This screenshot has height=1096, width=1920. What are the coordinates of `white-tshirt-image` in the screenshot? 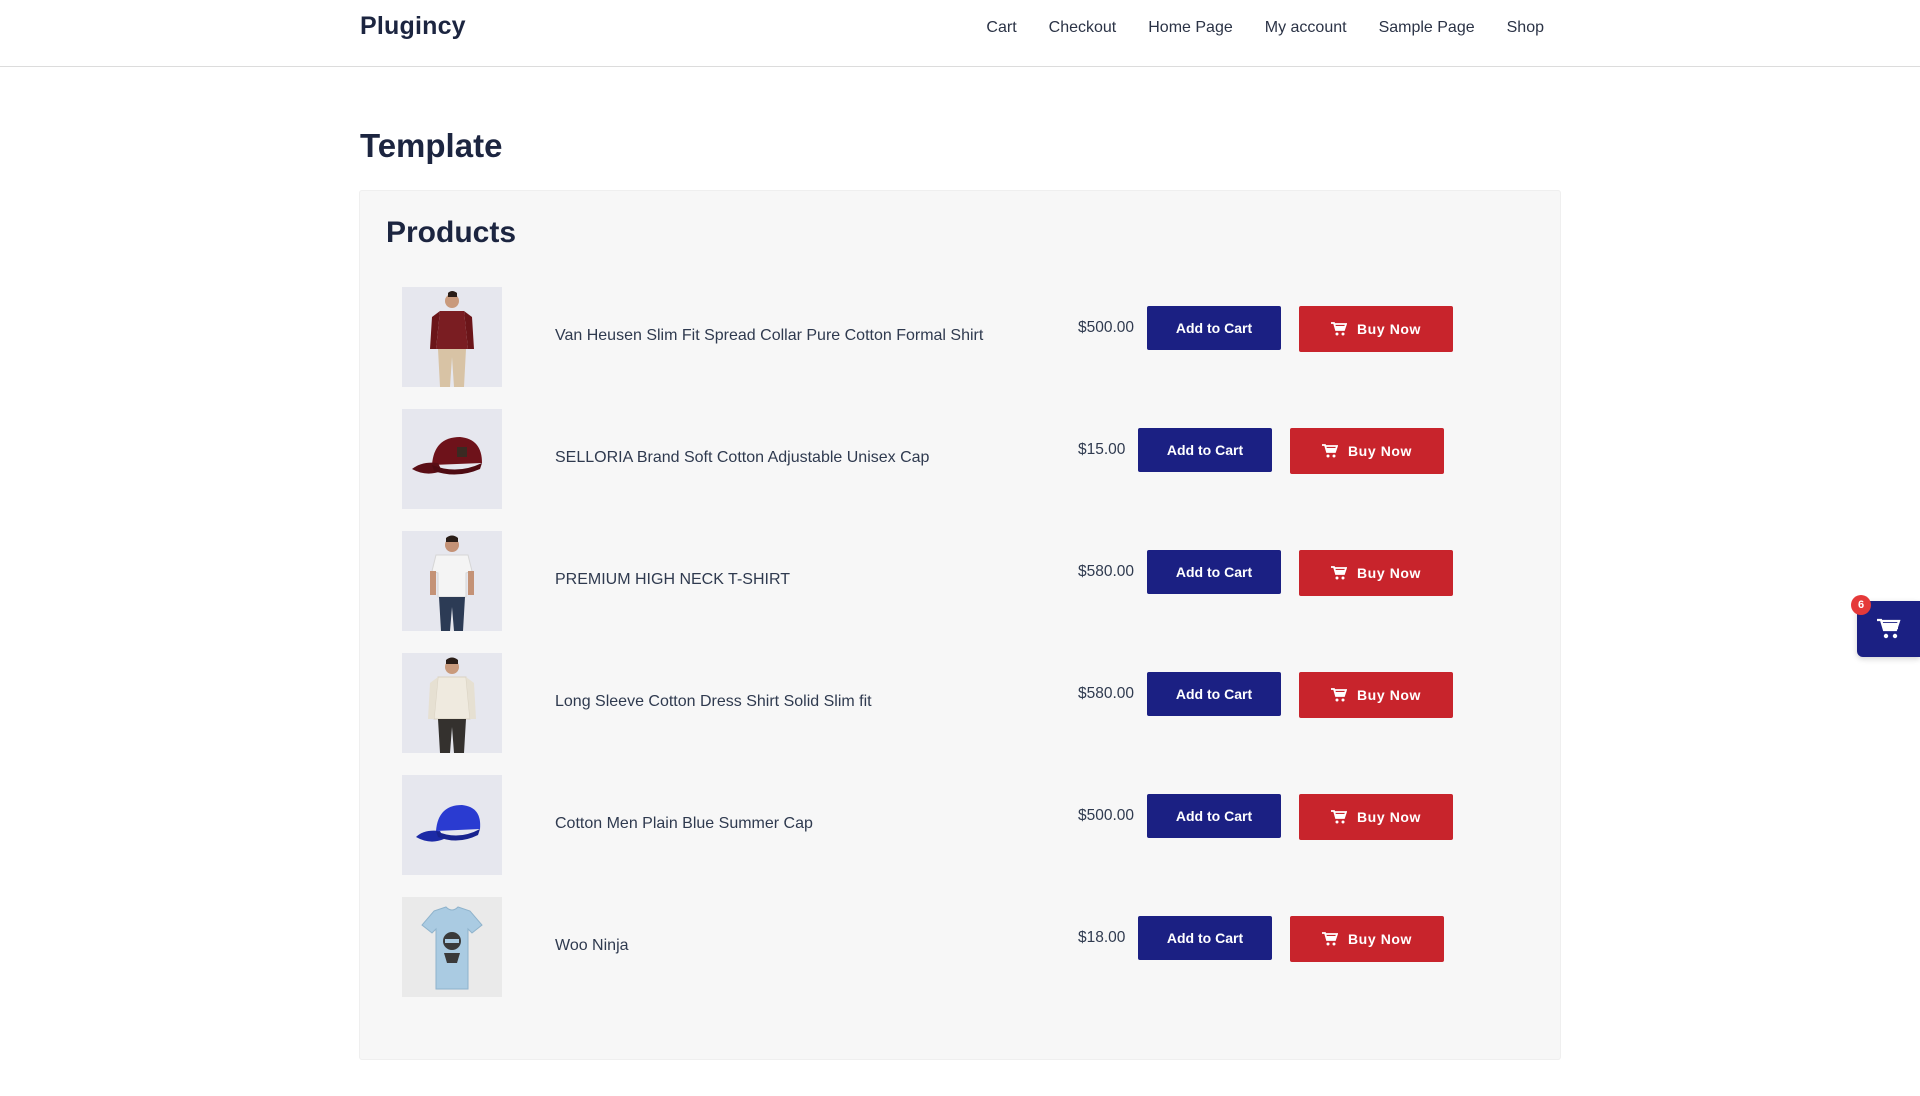 It's located at (452, 581).